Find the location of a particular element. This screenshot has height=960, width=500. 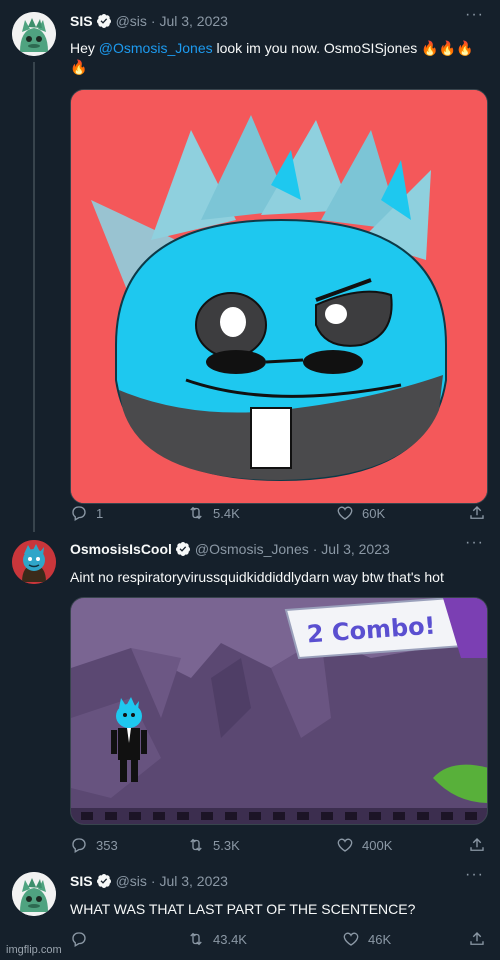

like-button: 400K is located at coordinates (364, 845).